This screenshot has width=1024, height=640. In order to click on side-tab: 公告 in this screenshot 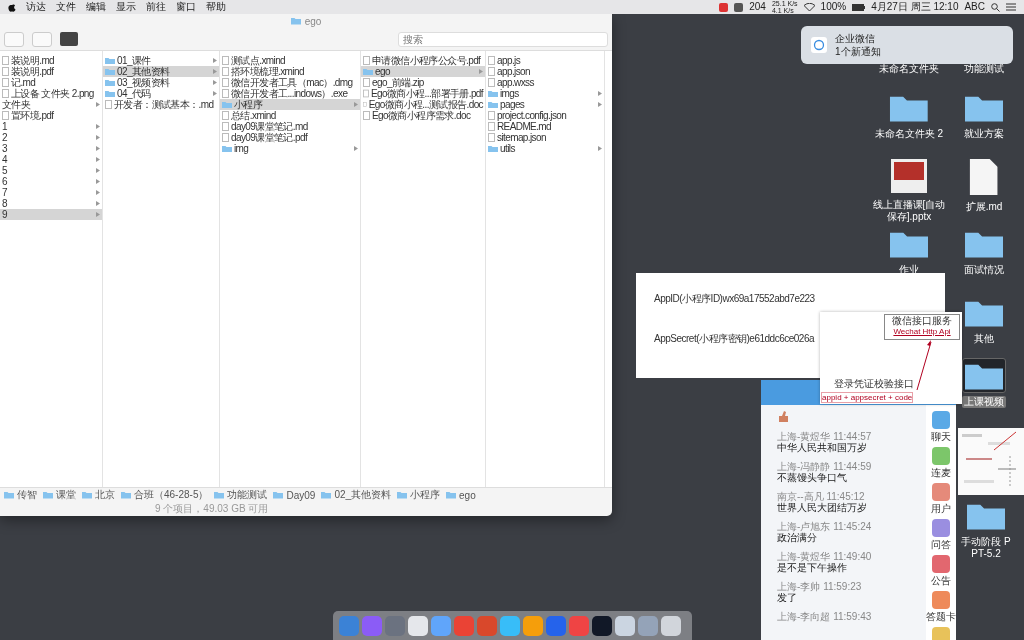, I will do `click(941, 570)`.